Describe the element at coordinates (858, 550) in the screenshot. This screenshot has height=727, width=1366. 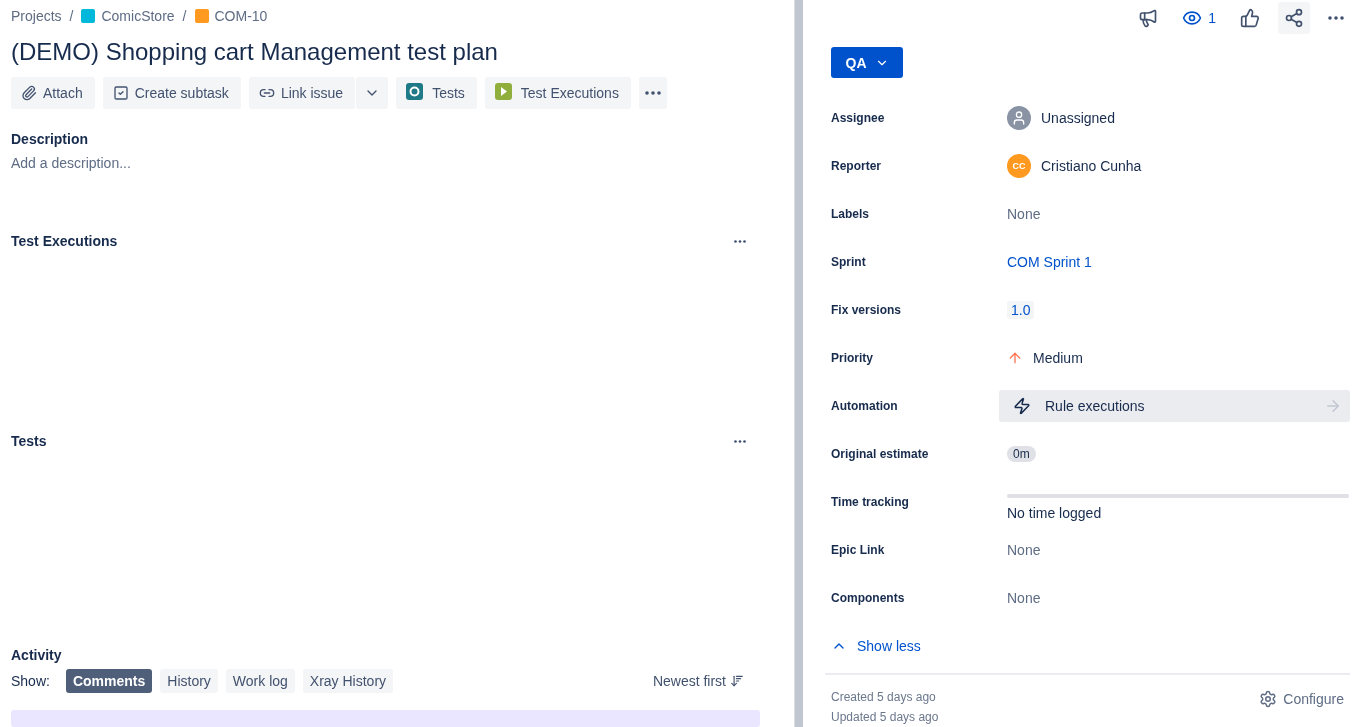
I see `field-label: Epic Link` at that location.